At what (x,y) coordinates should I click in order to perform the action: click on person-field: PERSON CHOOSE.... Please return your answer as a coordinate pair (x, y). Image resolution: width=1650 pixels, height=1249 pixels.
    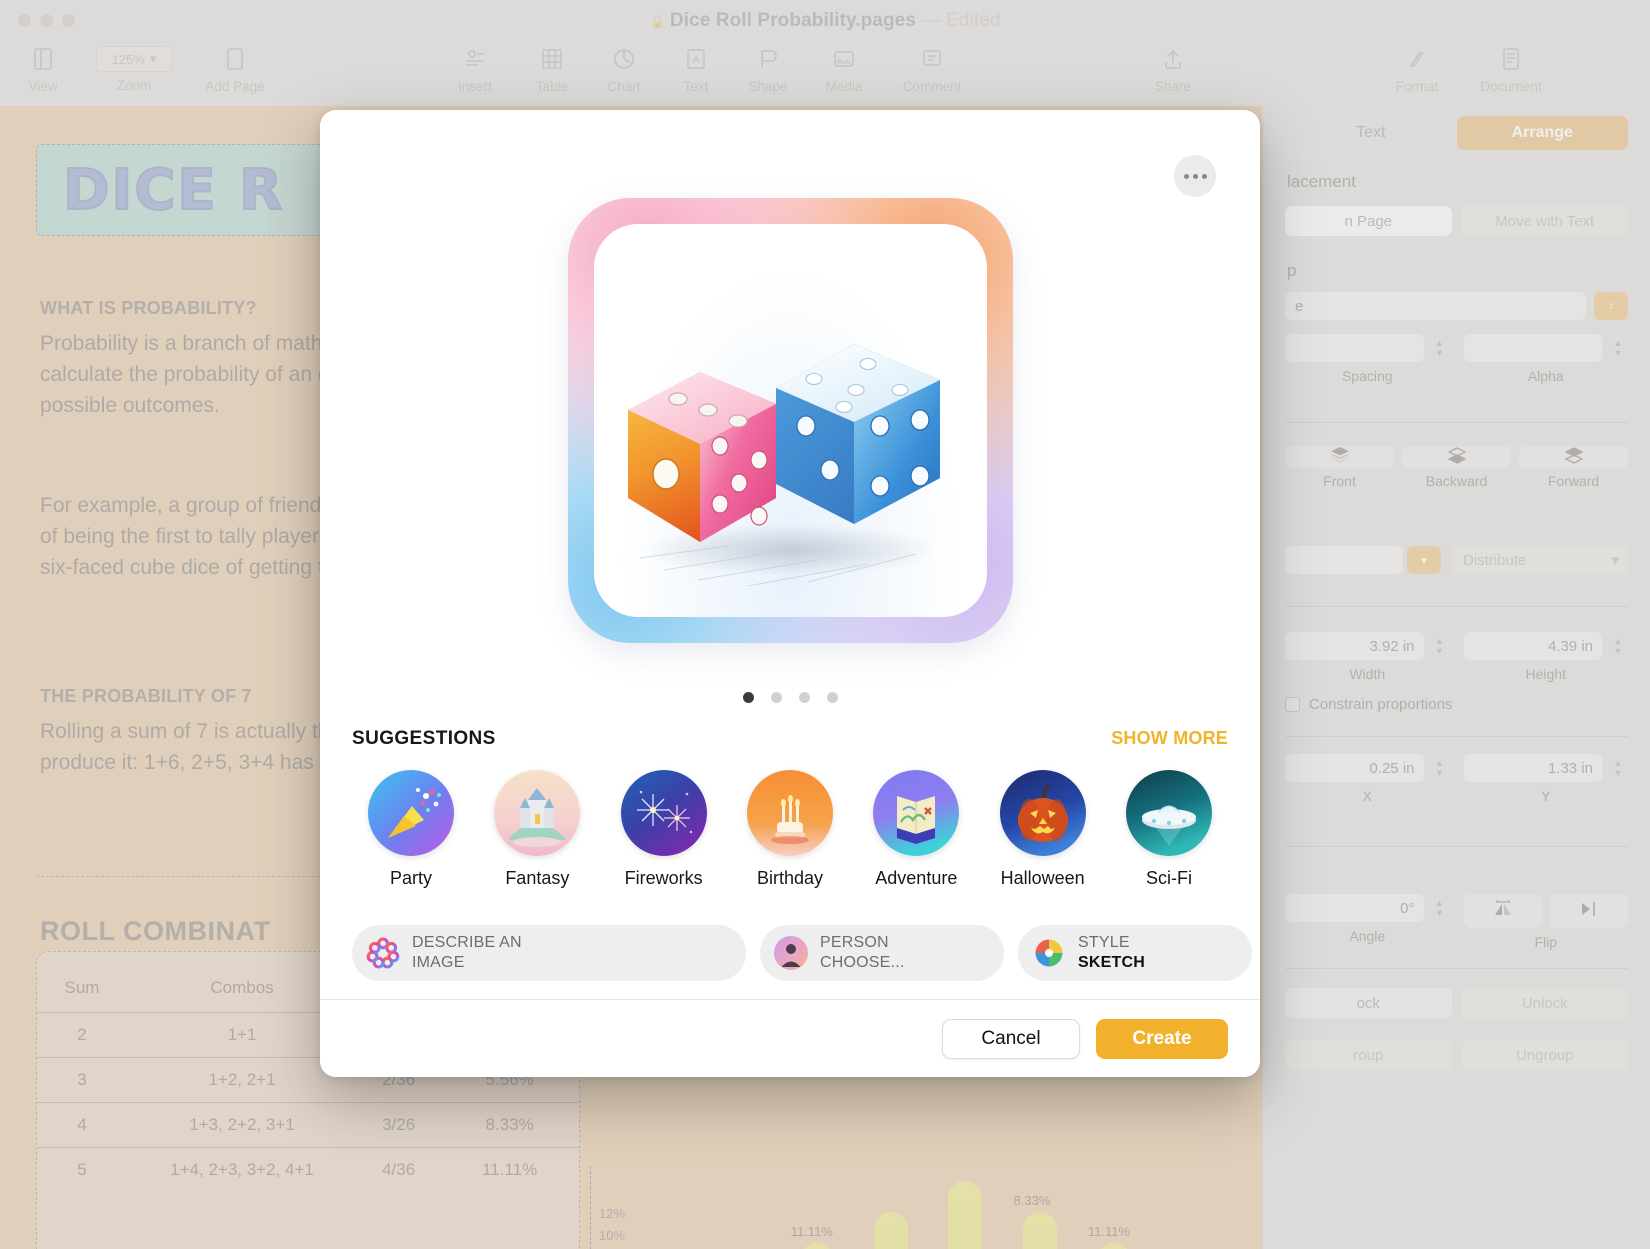
    Looking at the image, I should click on (882, 953).